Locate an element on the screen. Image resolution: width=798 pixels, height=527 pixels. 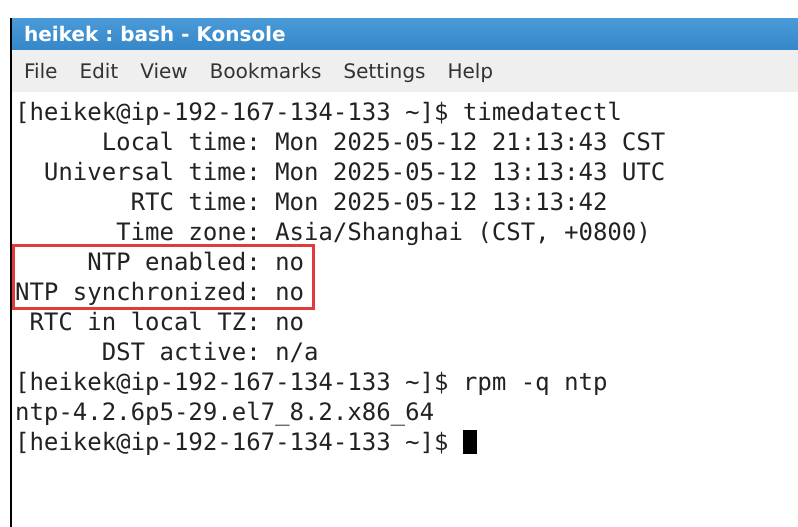
menu-item: Edit is located at coordinates (98, 71).